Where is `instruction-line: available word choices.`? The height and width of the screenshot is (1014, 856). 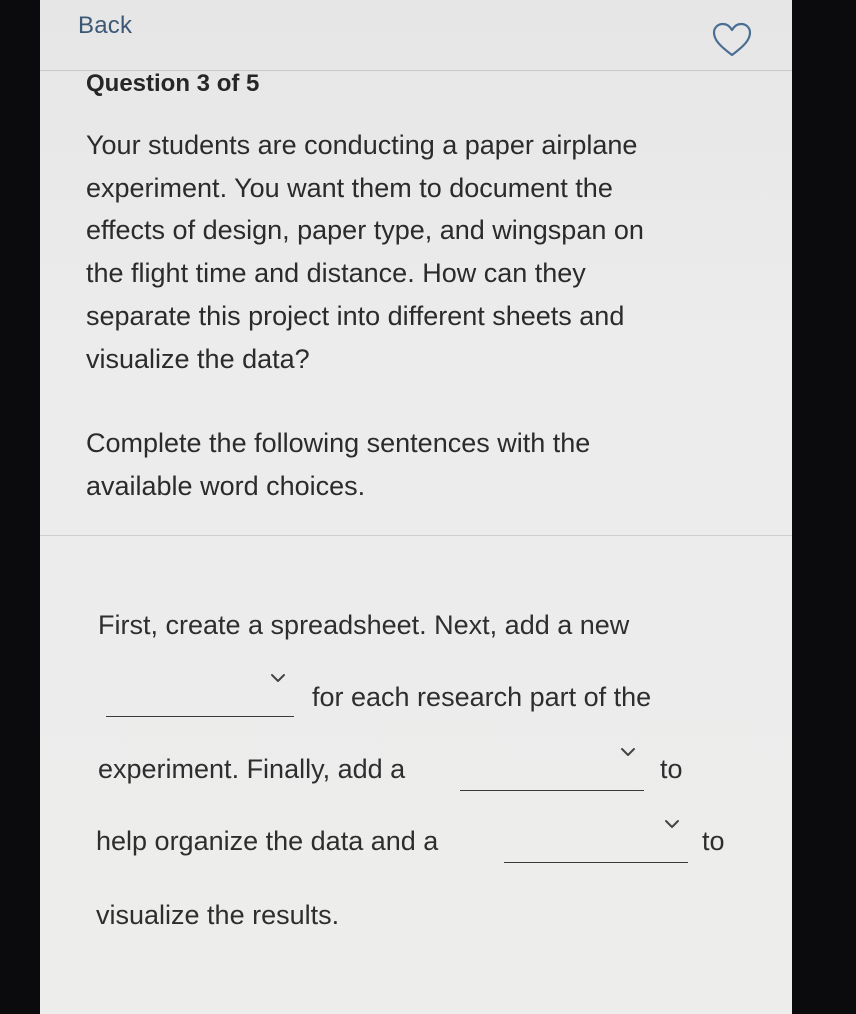 instruction-line: available word choices. is located at coordinates (226, 486).